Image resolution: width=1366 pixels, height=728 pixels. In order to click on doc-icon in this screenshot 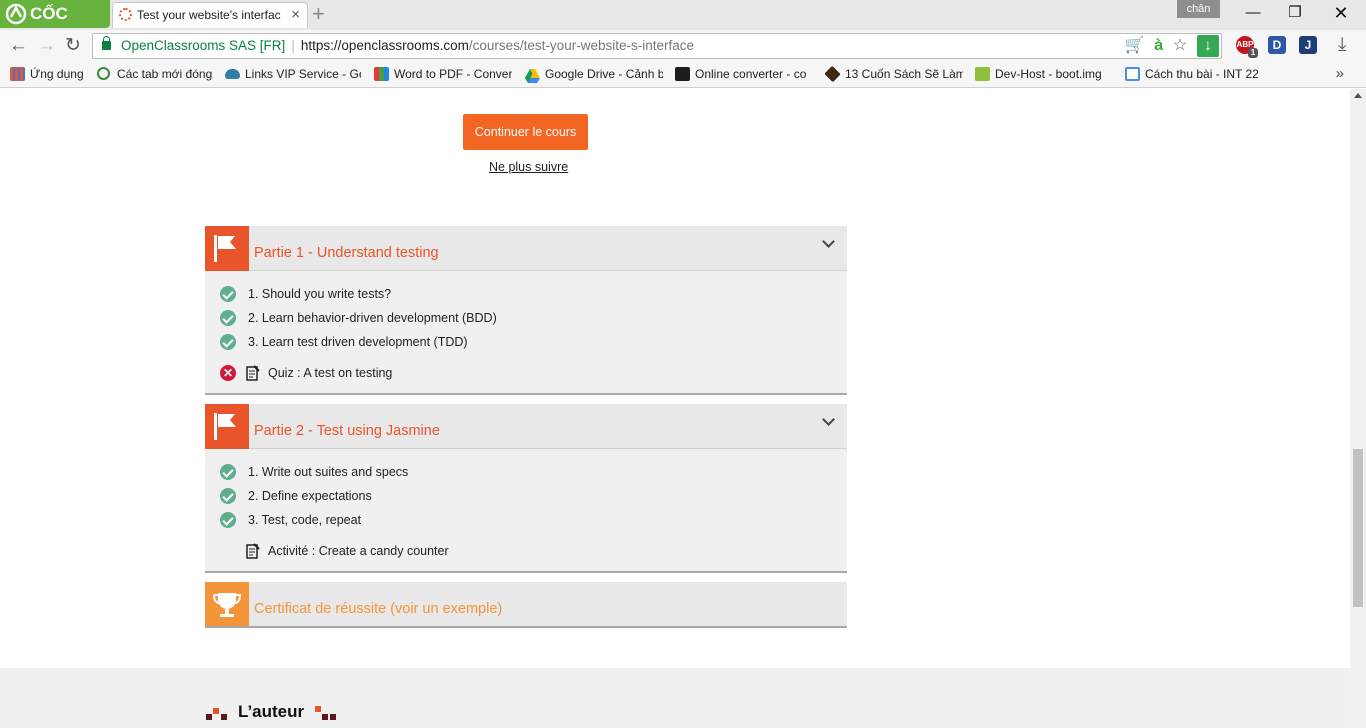, I will do `click(1132, 74)`.